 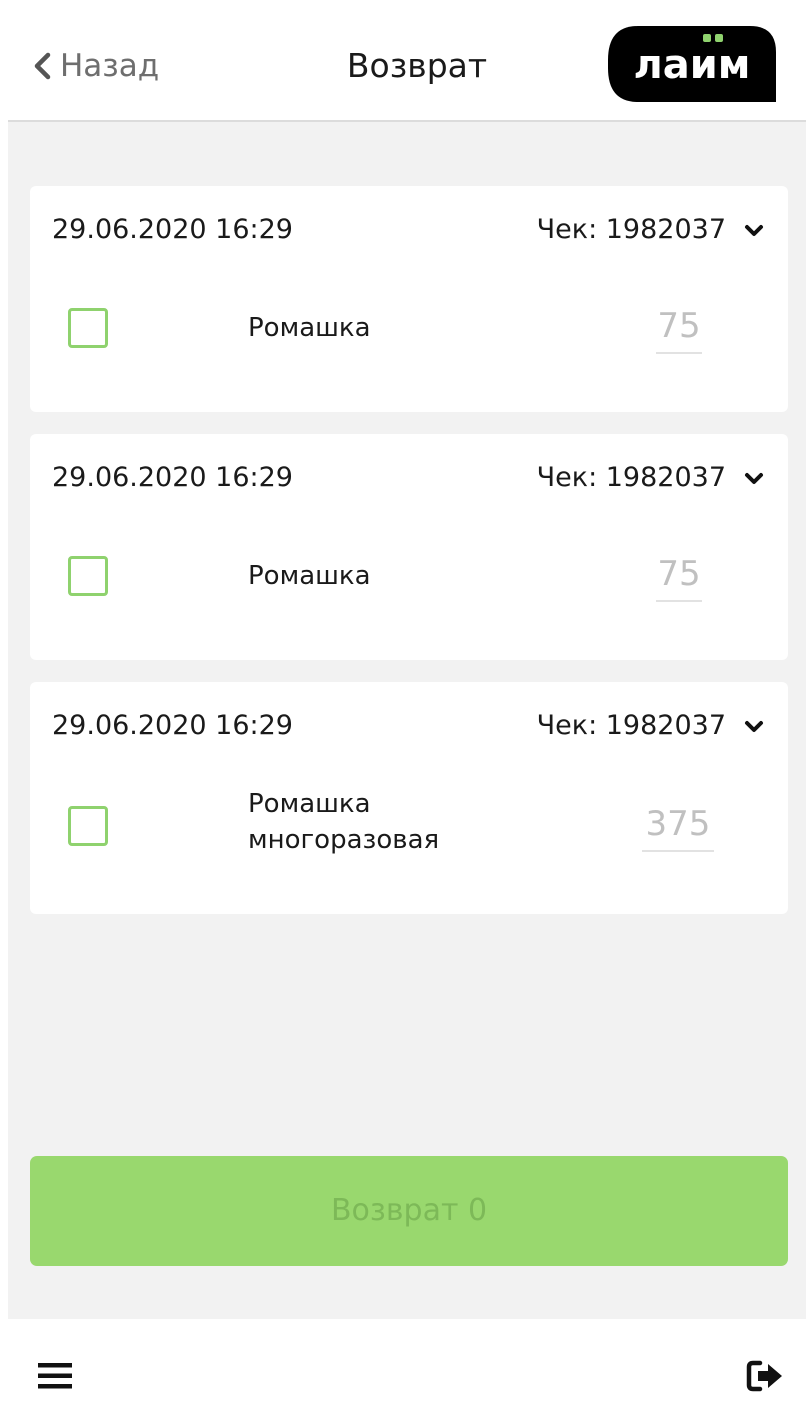 I want to click on hamburger-menu-icon, so click(x=55, y=1376).